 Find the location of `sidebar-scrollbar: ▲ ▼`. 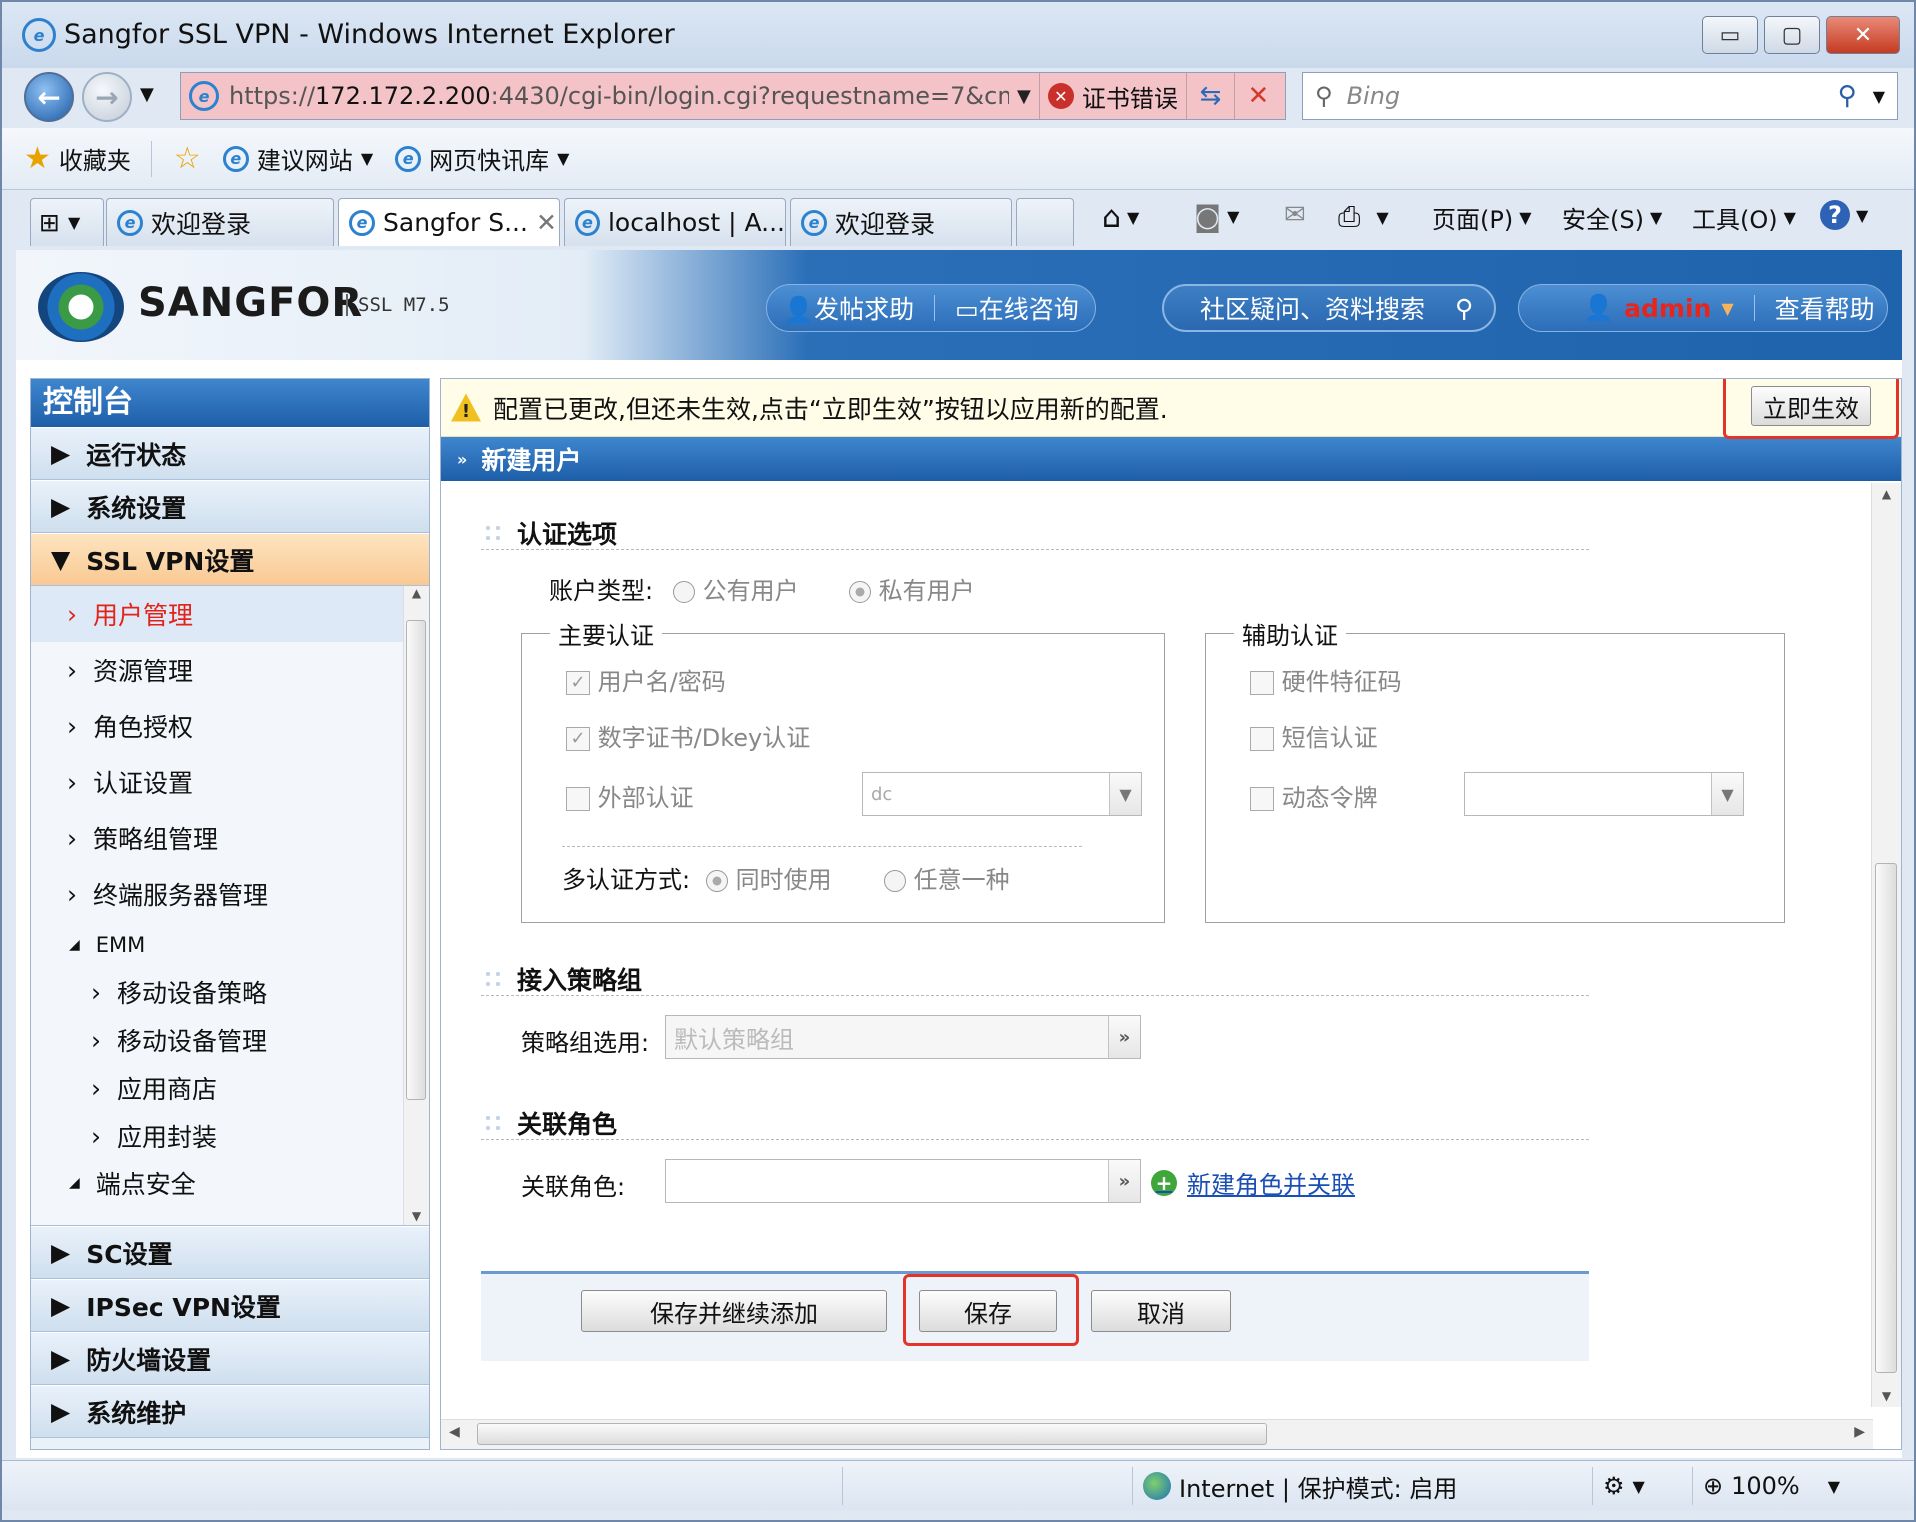

sidebar-scrollbar: ▲ ▼ is located at coordinates (416, 905).